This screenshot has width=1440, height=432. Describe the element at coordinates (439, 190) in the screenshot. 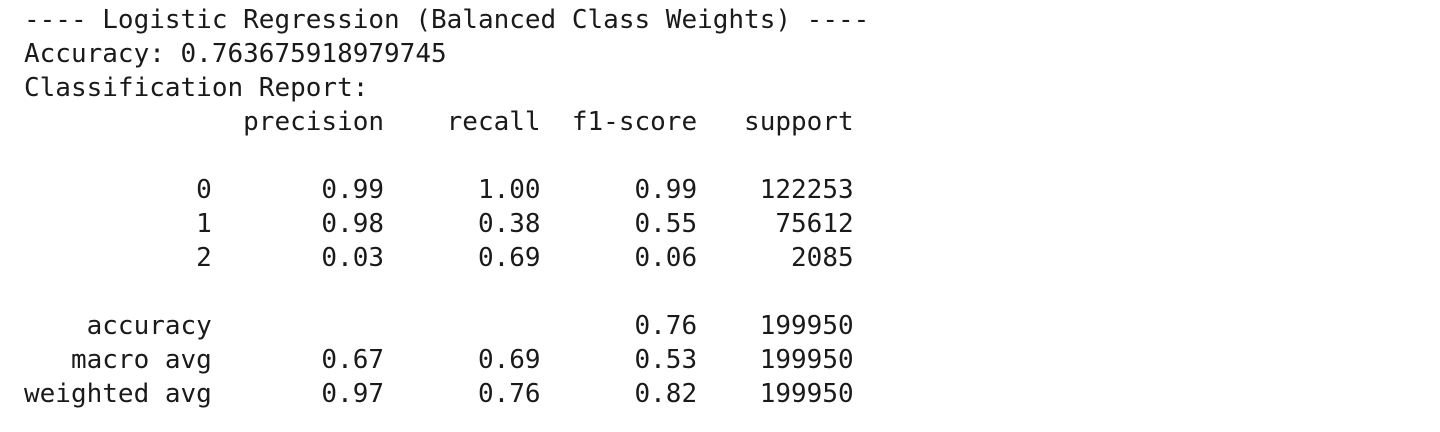

I see `report-row-class-0: 0 0.99 1.00 0.99 122253` at that location.